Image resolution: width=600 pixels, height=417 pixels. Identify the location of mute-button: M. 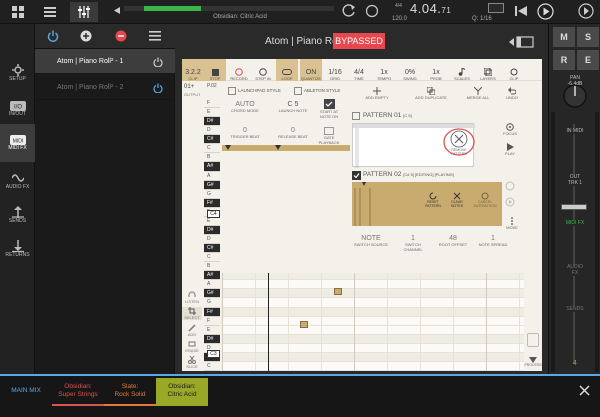
(564, 37).